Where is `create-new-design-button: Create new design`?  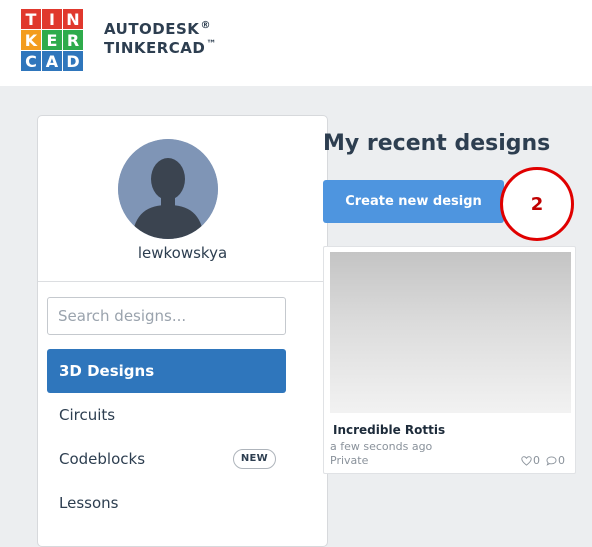 create-new-design-button: Create new design is located at coordinates (413, 201).